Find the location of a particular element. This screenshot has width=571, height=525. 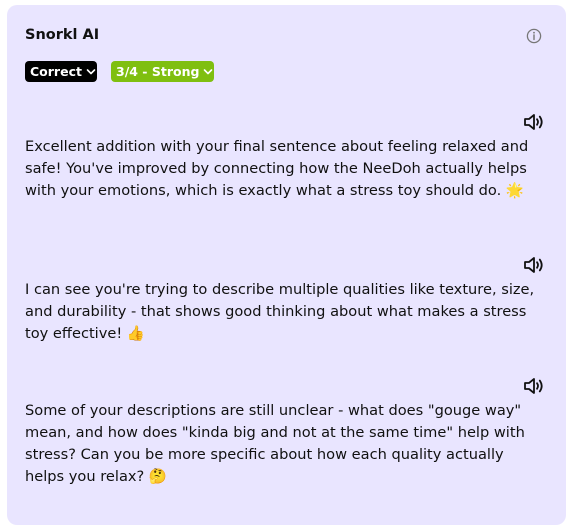

strength-label: 3/4 - Strong is located at coordinates (158, 71).